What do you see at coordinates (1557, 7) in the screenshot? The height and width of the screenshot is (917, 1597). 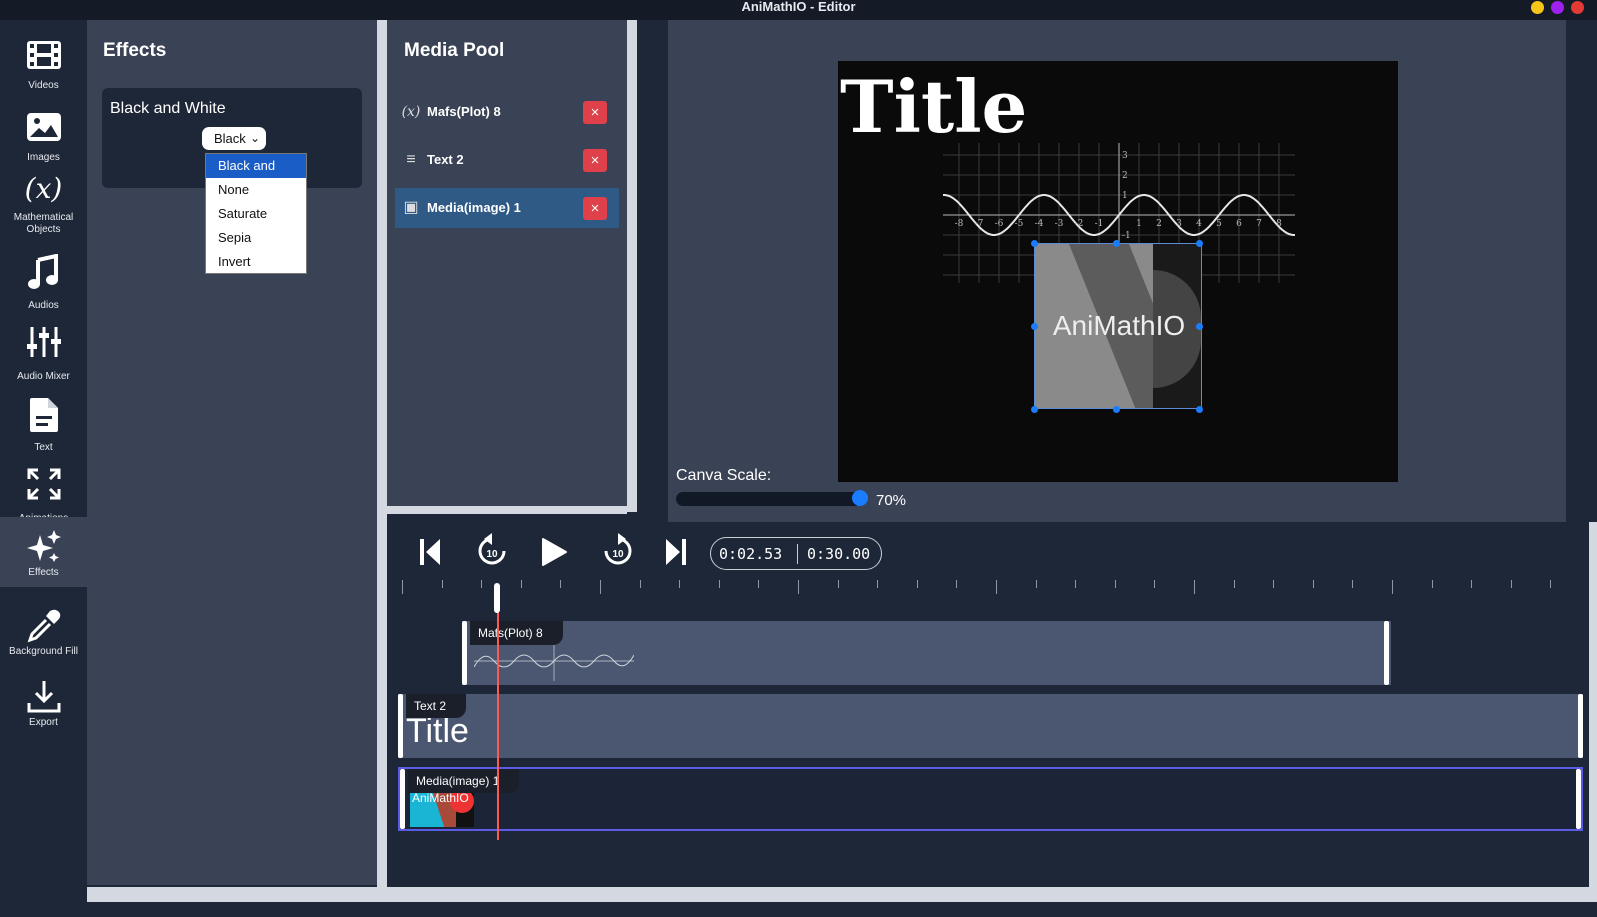 I see `maximize-button` at bounding box center [1557, 7].